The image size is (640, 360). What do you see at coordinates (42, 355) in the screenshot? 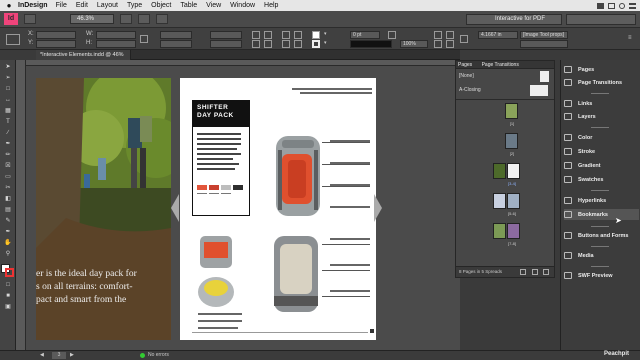
I see `first-page-icon: ◀` at bounding box center [42, 355].